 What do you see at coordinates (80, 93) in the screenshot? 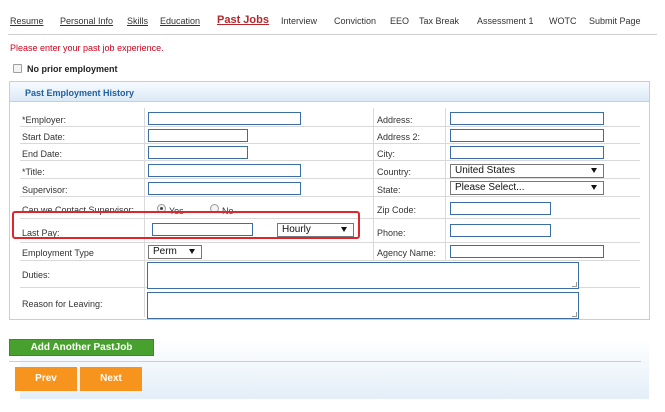
I see `panel-title: Past Employment History` at bounding box center [80, 93].